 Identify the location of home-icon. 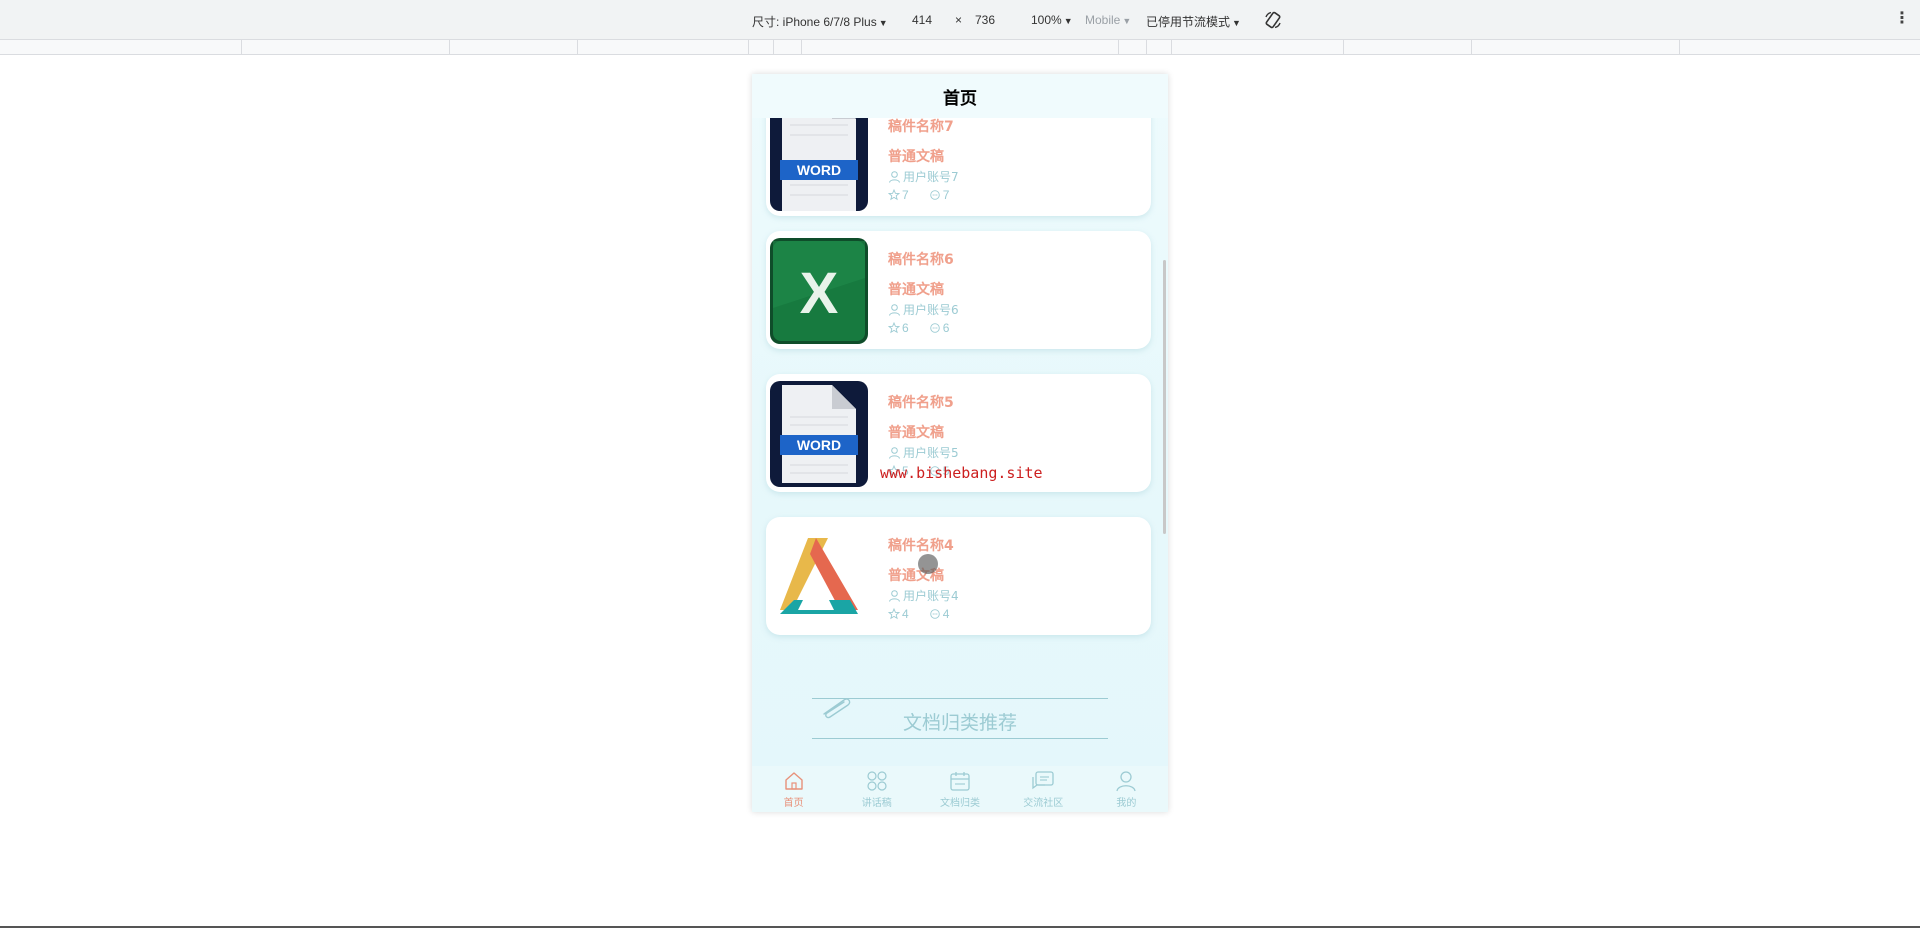
(793, 781).